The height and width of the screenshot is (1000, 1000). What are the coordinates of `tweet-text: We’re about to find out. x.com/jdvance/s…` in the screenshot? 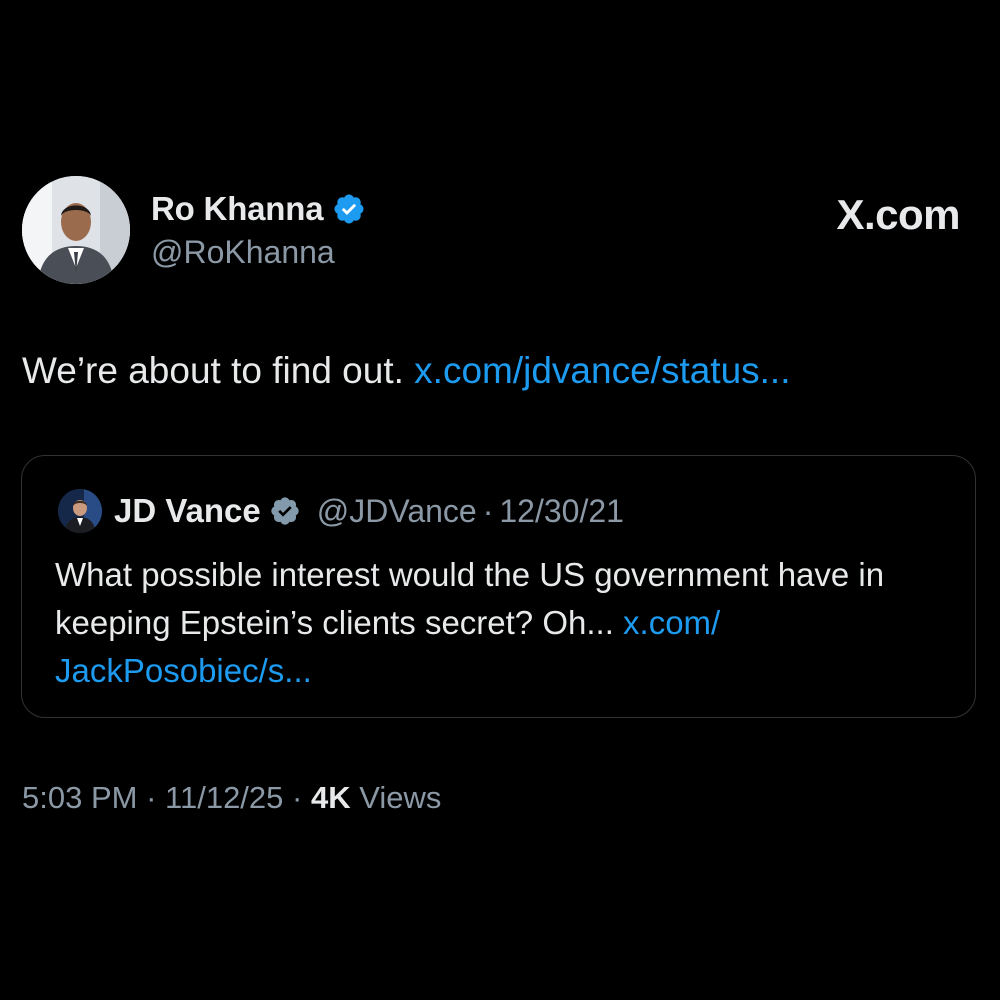 It's located at (406, 371).